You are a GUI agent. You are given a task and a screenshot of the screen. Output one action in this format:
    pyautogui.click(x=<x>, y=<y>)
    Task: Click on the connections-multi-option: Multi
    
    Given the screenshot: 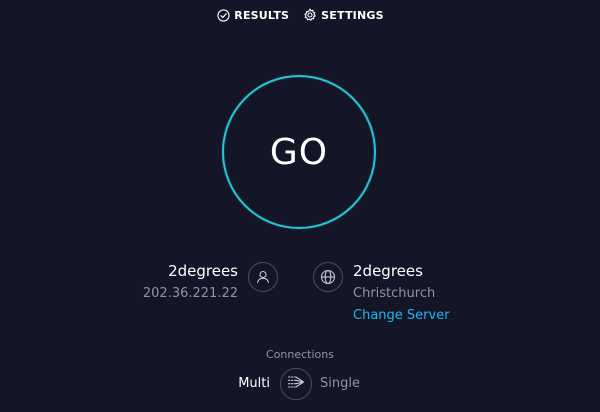 What is the action you would take?
    pyautogui.click(x=254, y=383)
    